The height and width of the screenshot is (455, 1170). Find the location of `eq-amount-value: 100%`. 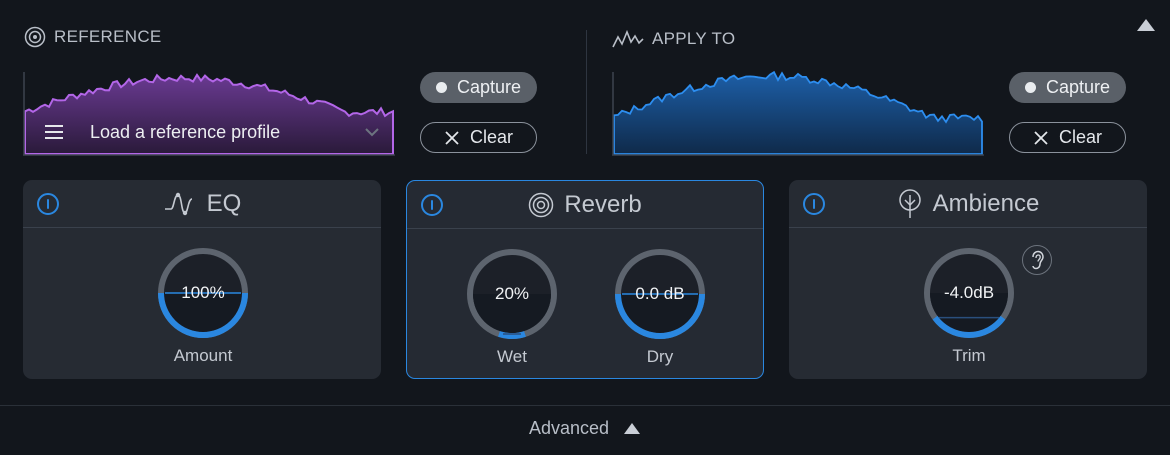

eq-amount-value: 100% is located at coordinates (203, 292).